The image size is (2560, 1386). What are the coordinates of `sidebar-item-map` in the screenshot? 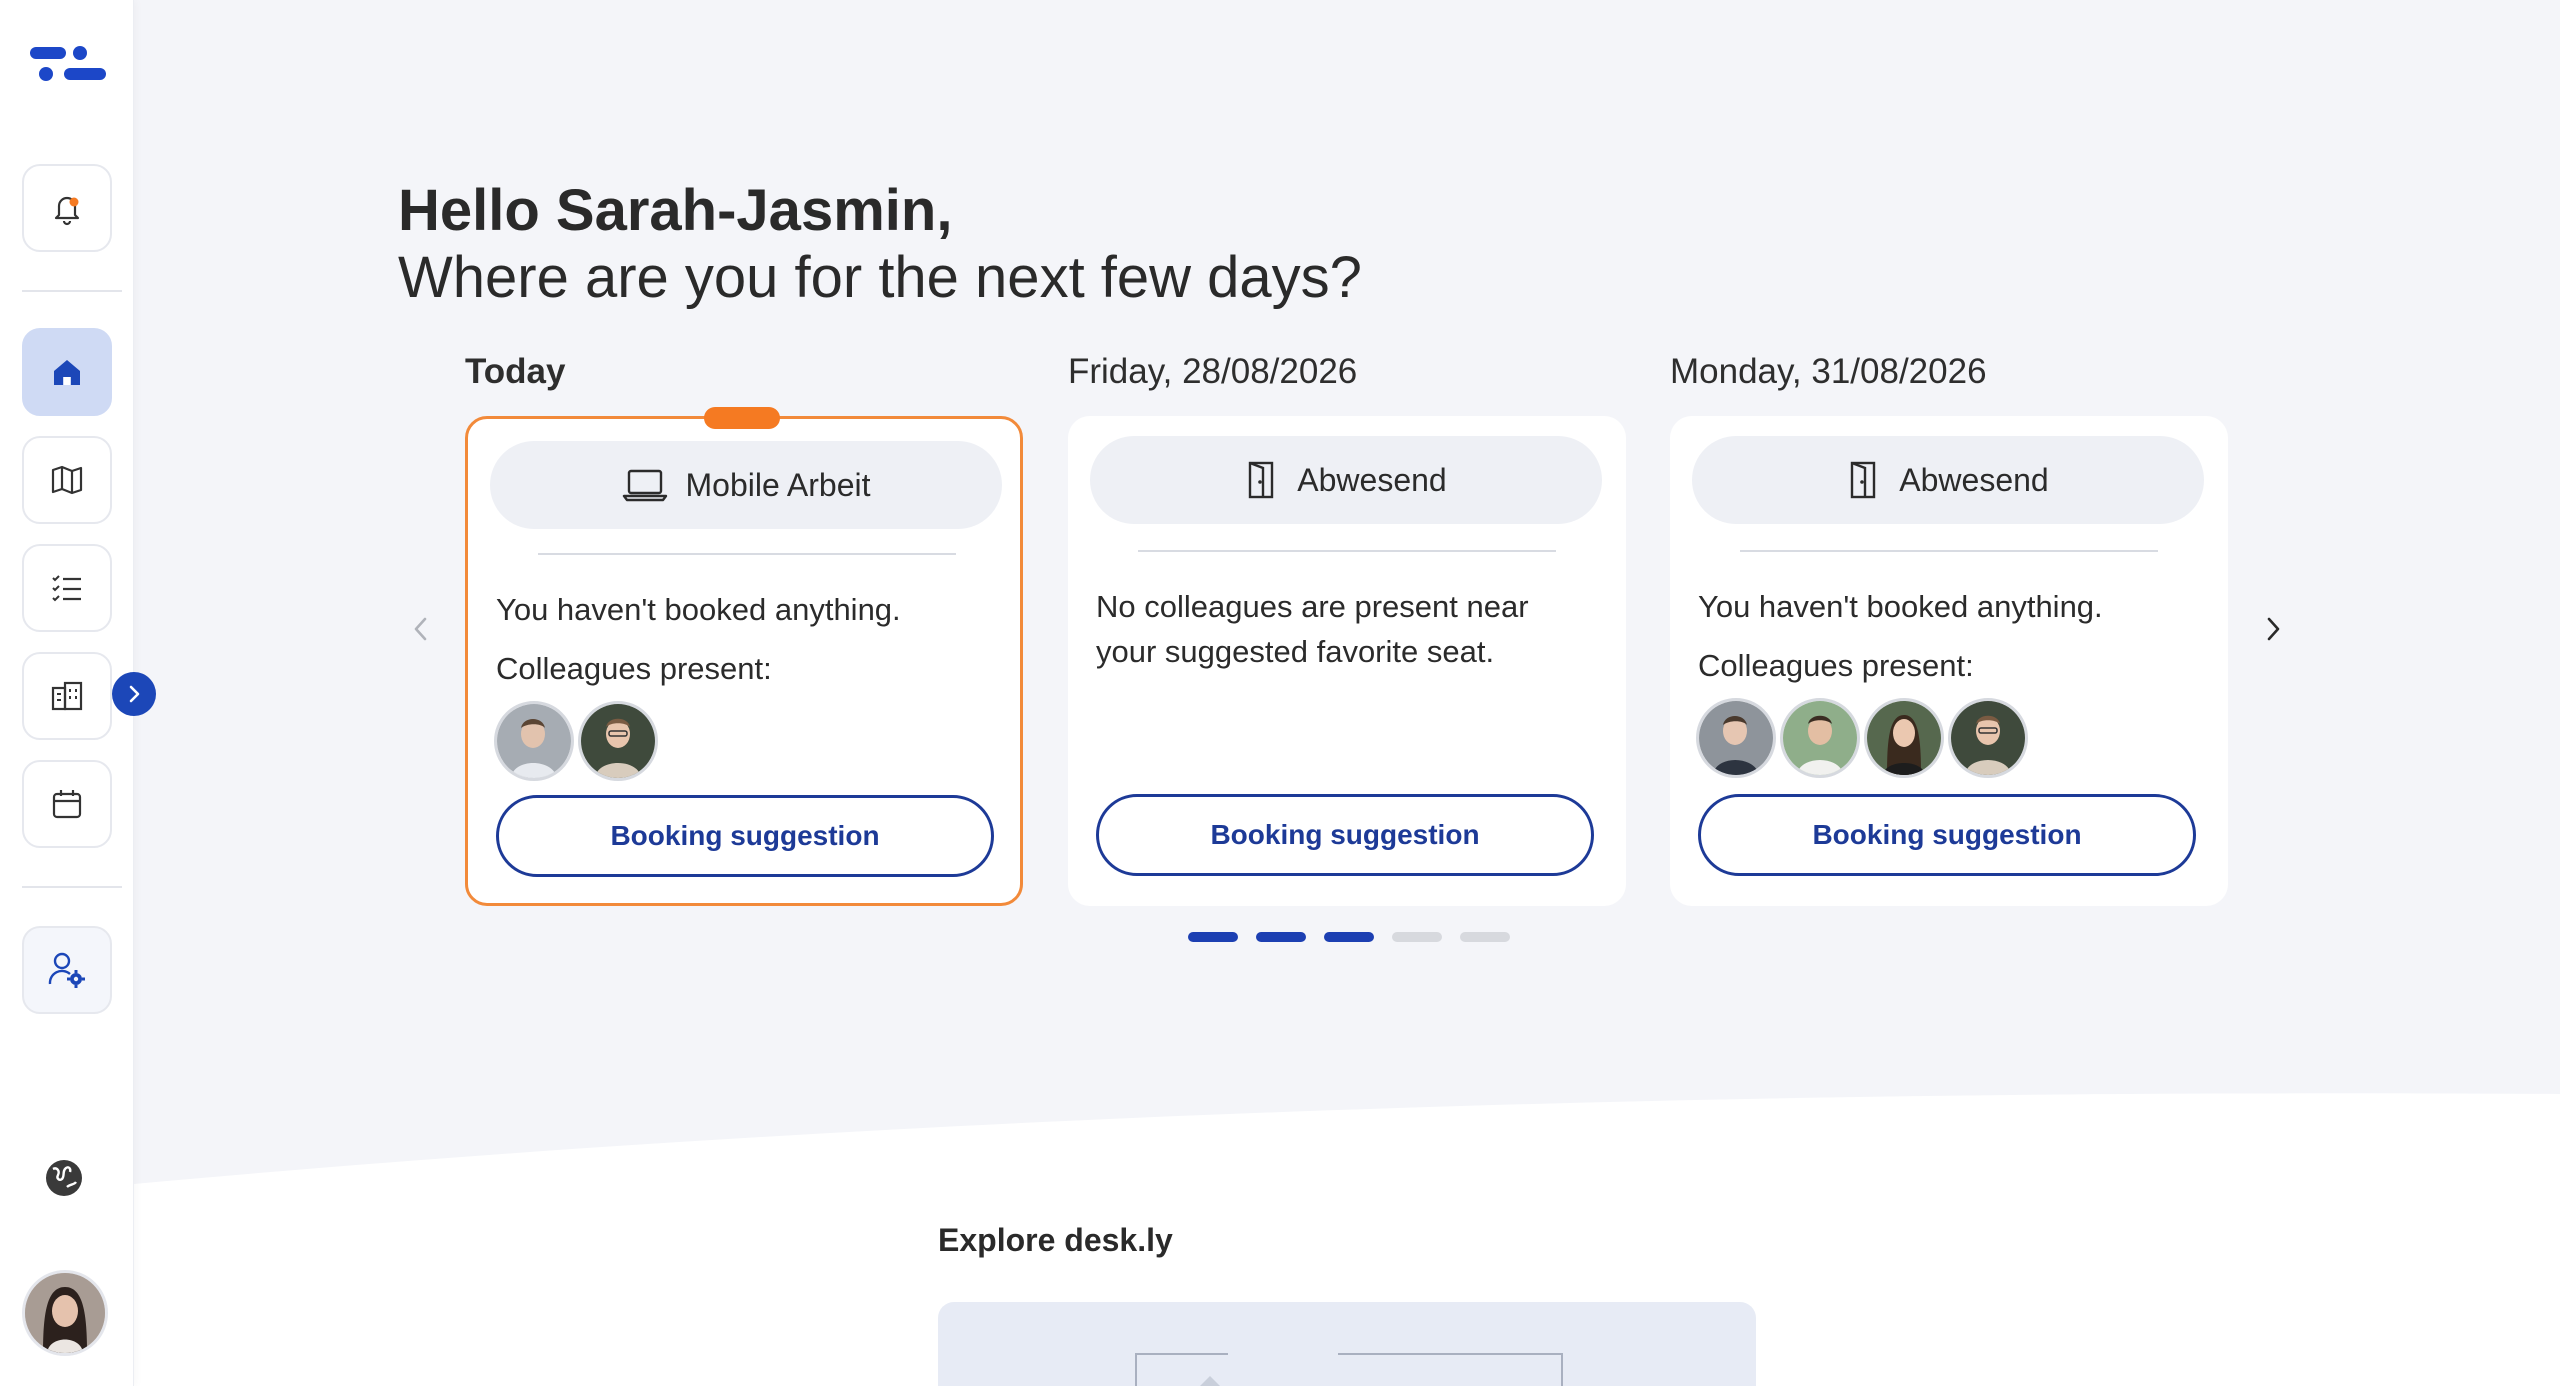 It's located at (67, 480).